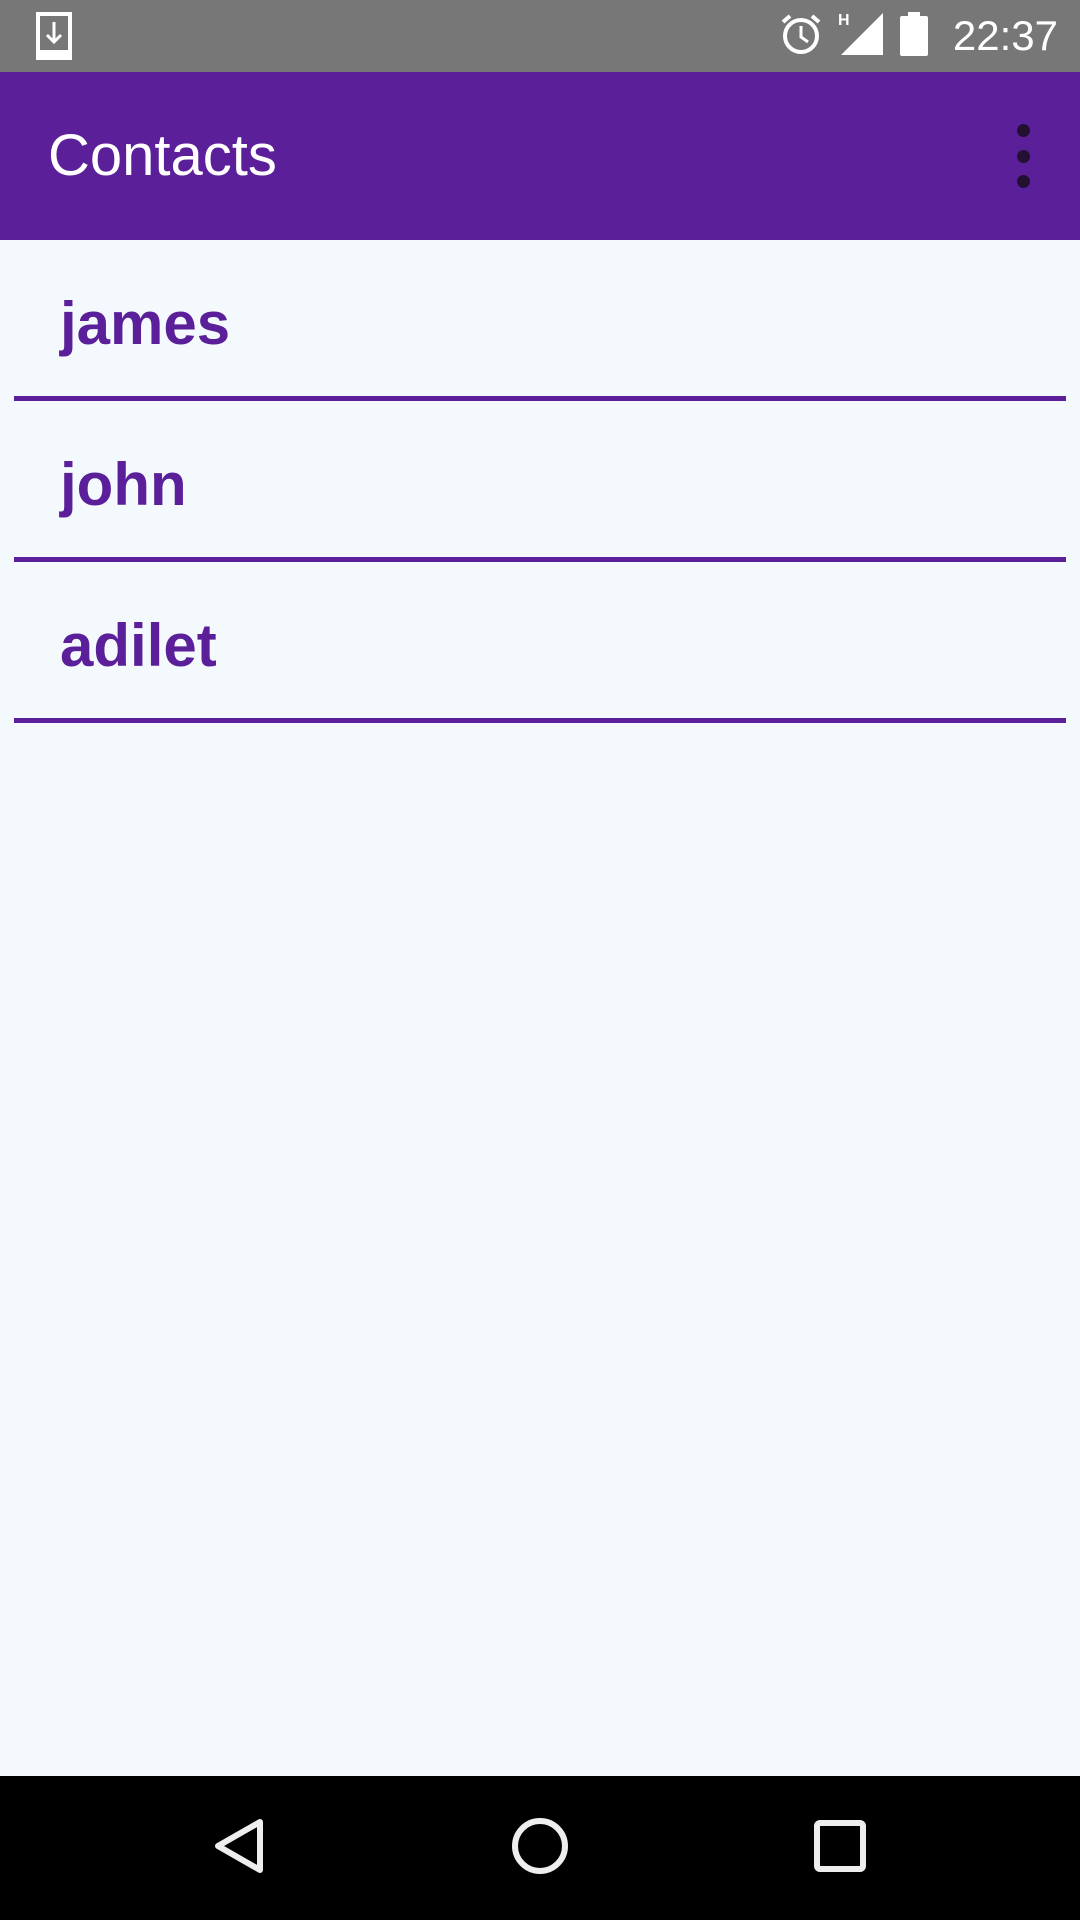 The width and height of the screenshot is (1080, 1920). What do you see at coordinates (801, 36) in the screenshot?
I see `alarm-icon` at bounding box center [801, 36].